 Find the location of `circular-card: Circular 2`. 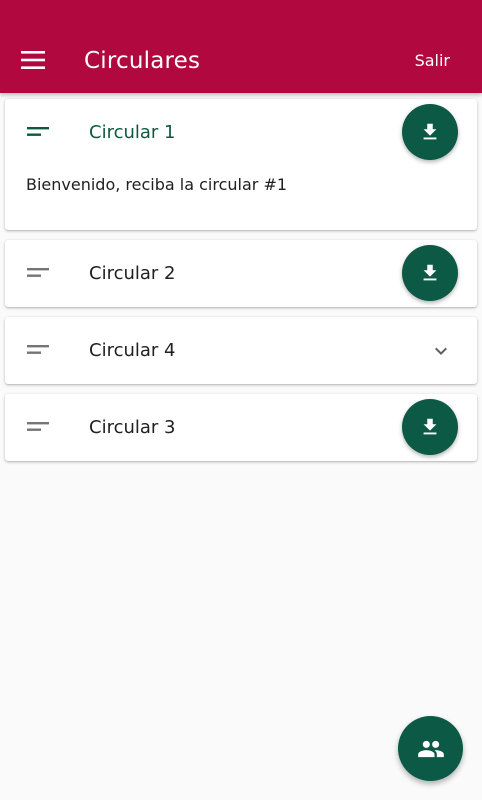

circular-card: Circular 2 is located at coordinates (241, 273).